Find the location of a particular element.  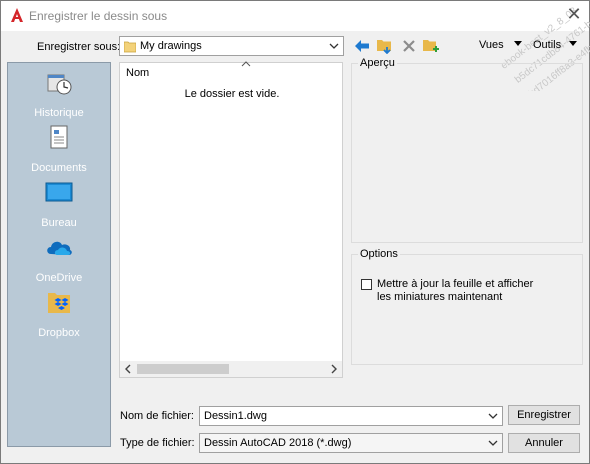

place-documents: Documents is located at coordinates (59, 150).